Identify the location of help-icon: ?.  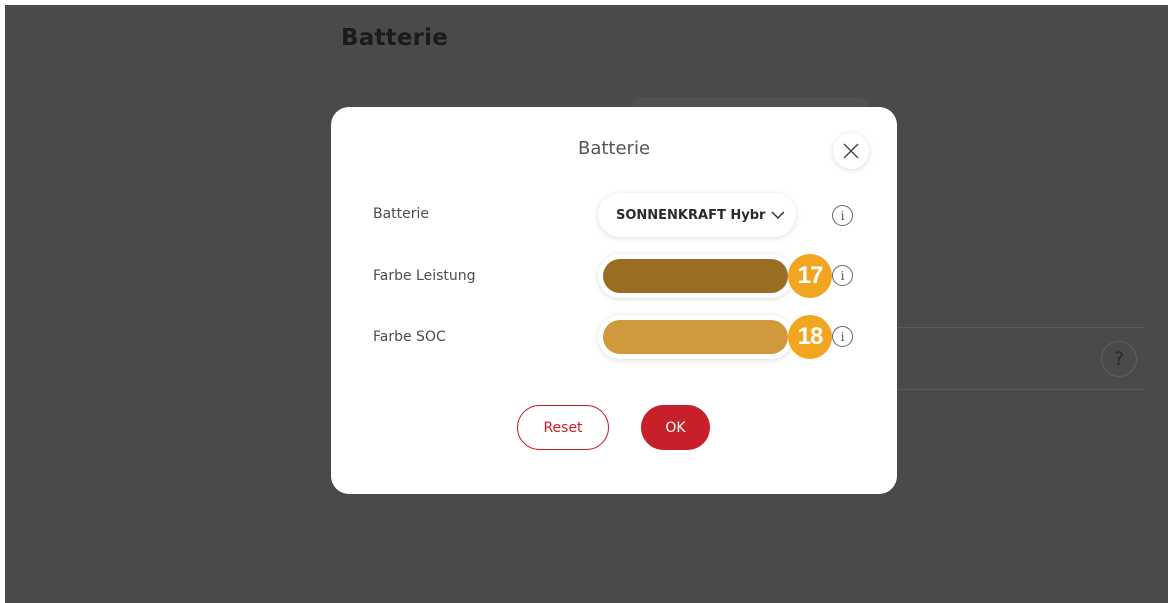
(1119, 359).